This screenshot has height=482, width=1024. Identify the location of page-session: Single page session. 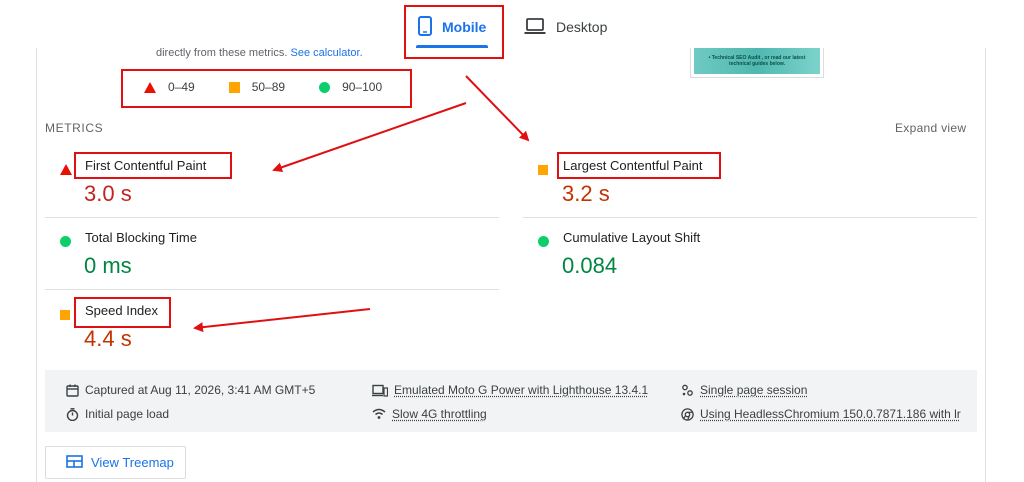
(744, 390).